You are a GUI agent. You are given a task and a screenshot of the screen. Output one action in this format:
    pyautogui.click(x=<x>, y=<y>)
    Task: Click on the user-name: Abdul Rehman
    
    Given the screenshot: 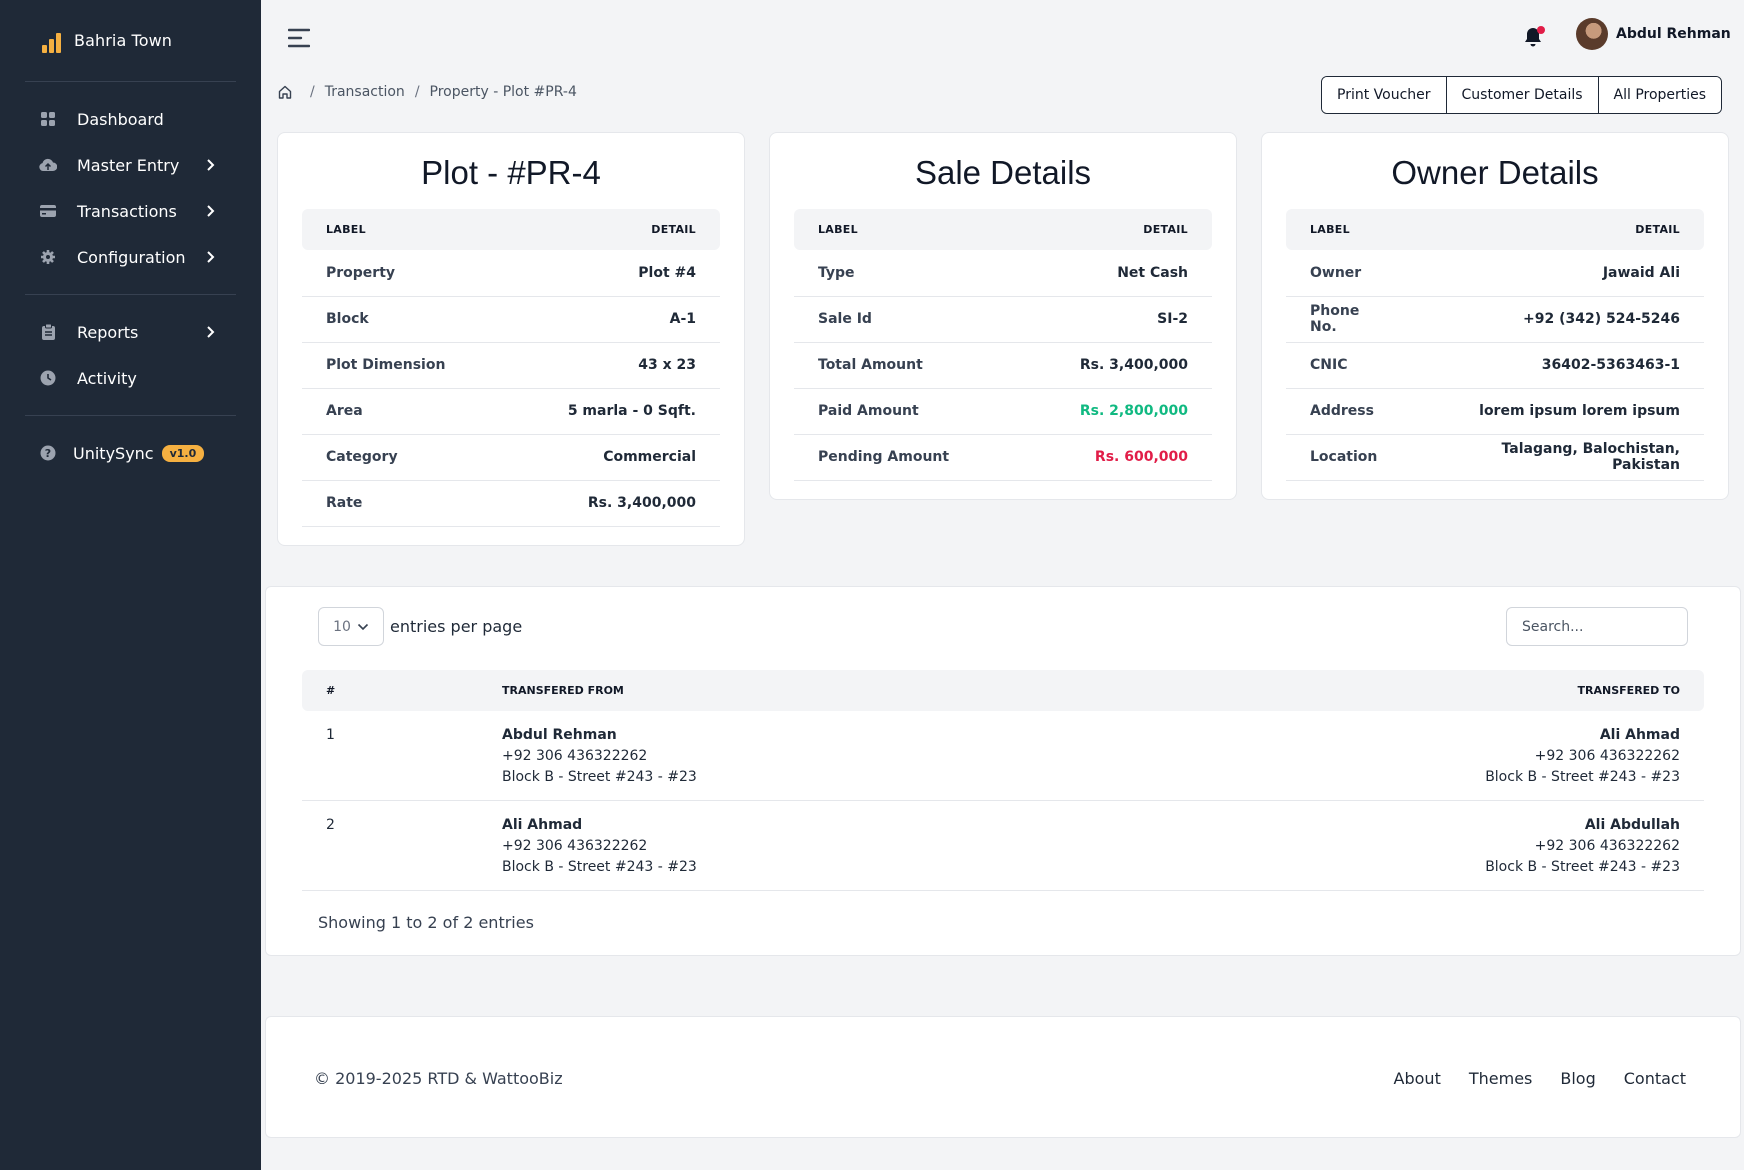 What is the action you would take?
    pyautogui.click(x=1673, y=34)
    